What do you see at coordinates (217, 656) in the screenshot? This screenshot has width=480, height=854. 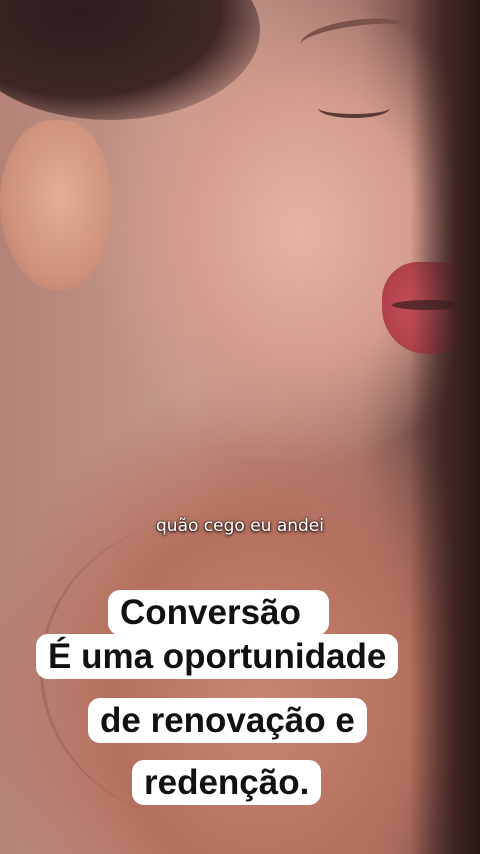 I see `caption-line-2: É uma oportunidade` at bounding box center [217, 656].